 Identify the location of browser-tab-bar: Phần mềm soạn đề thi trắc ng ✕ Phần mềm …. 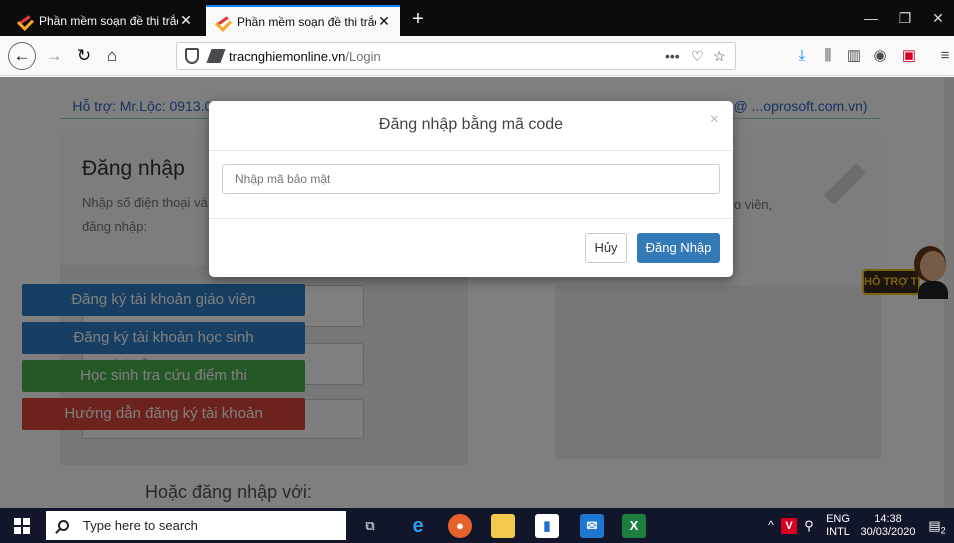
(477, 18).